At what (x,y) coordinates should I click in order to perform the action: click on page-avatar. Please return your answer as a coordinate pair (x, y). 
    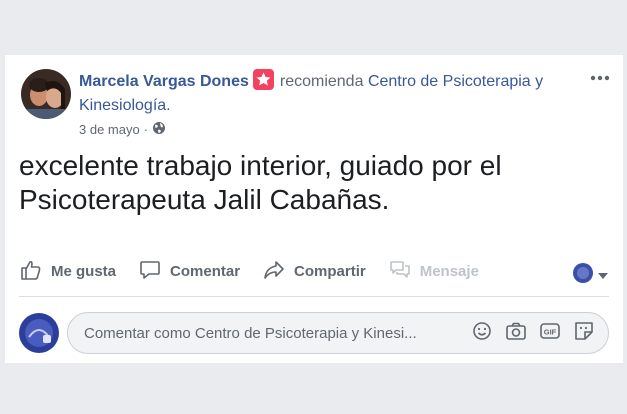
    Looking at the image, I should click on (39, 333).